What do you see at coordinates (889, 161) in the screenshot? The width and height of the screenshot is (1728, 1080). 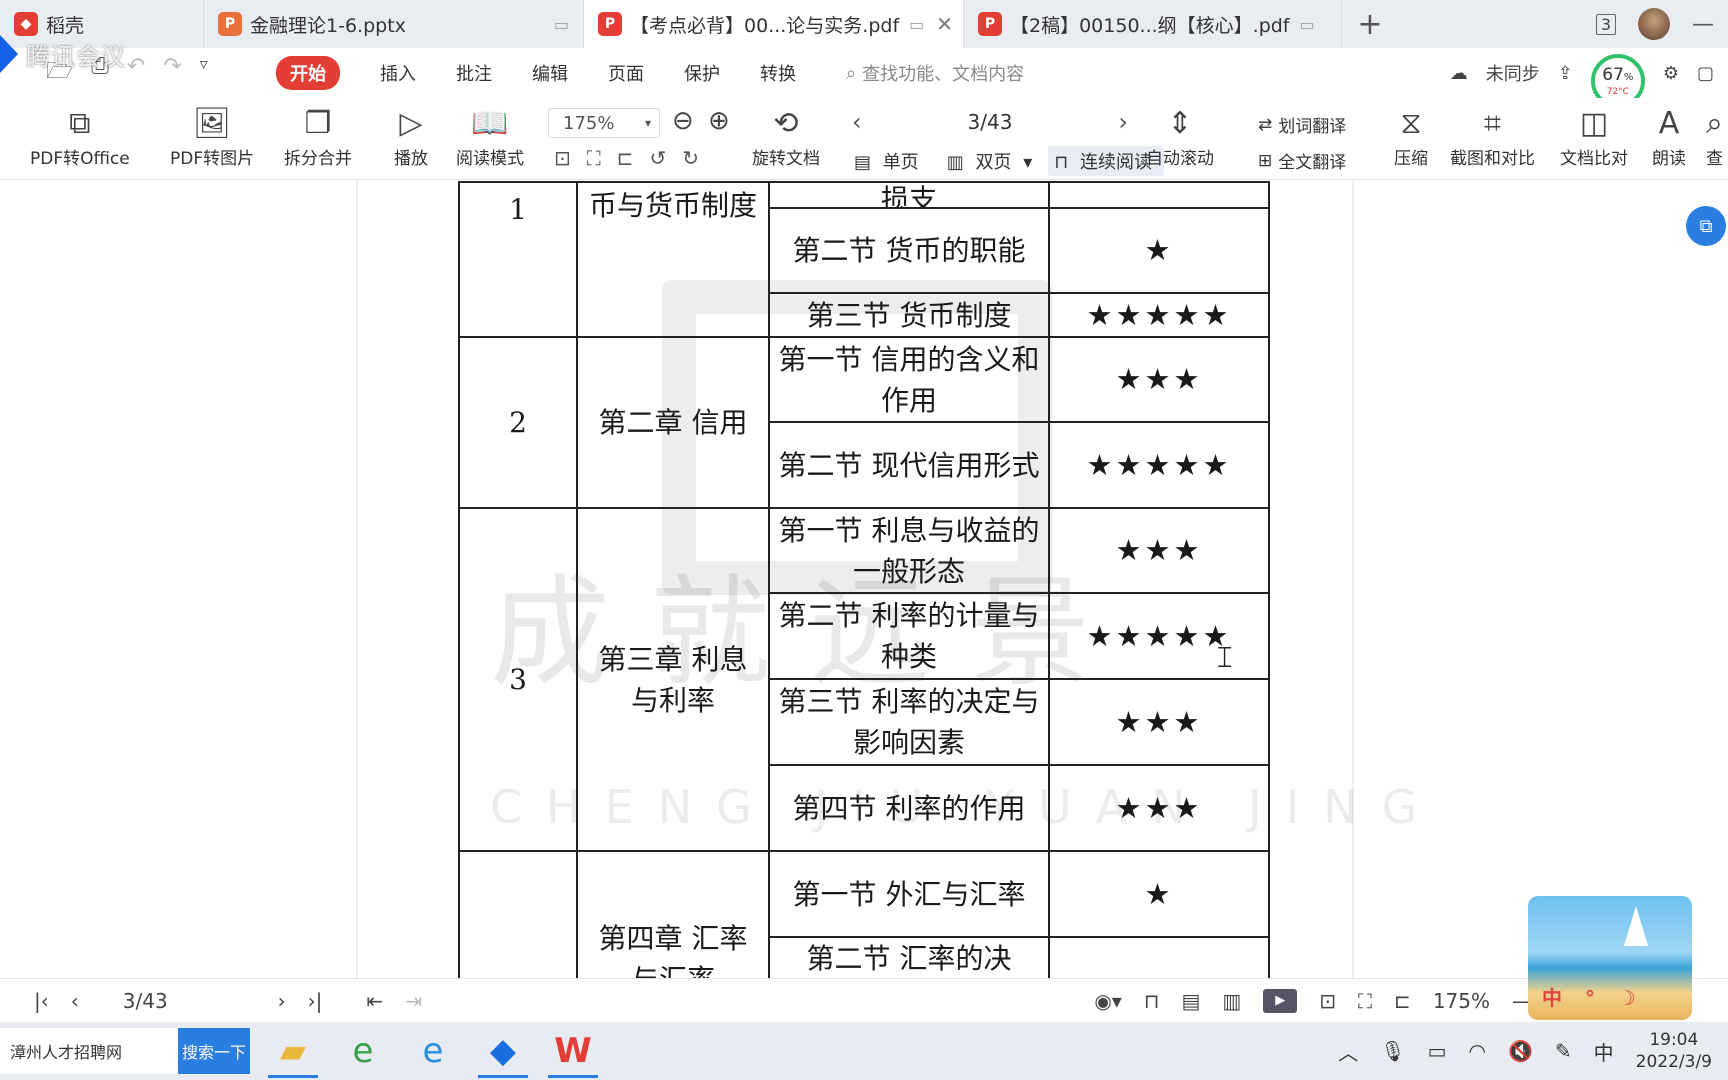 I see `single-page-button: ▤ 单页` at bounding box center [889, 161].